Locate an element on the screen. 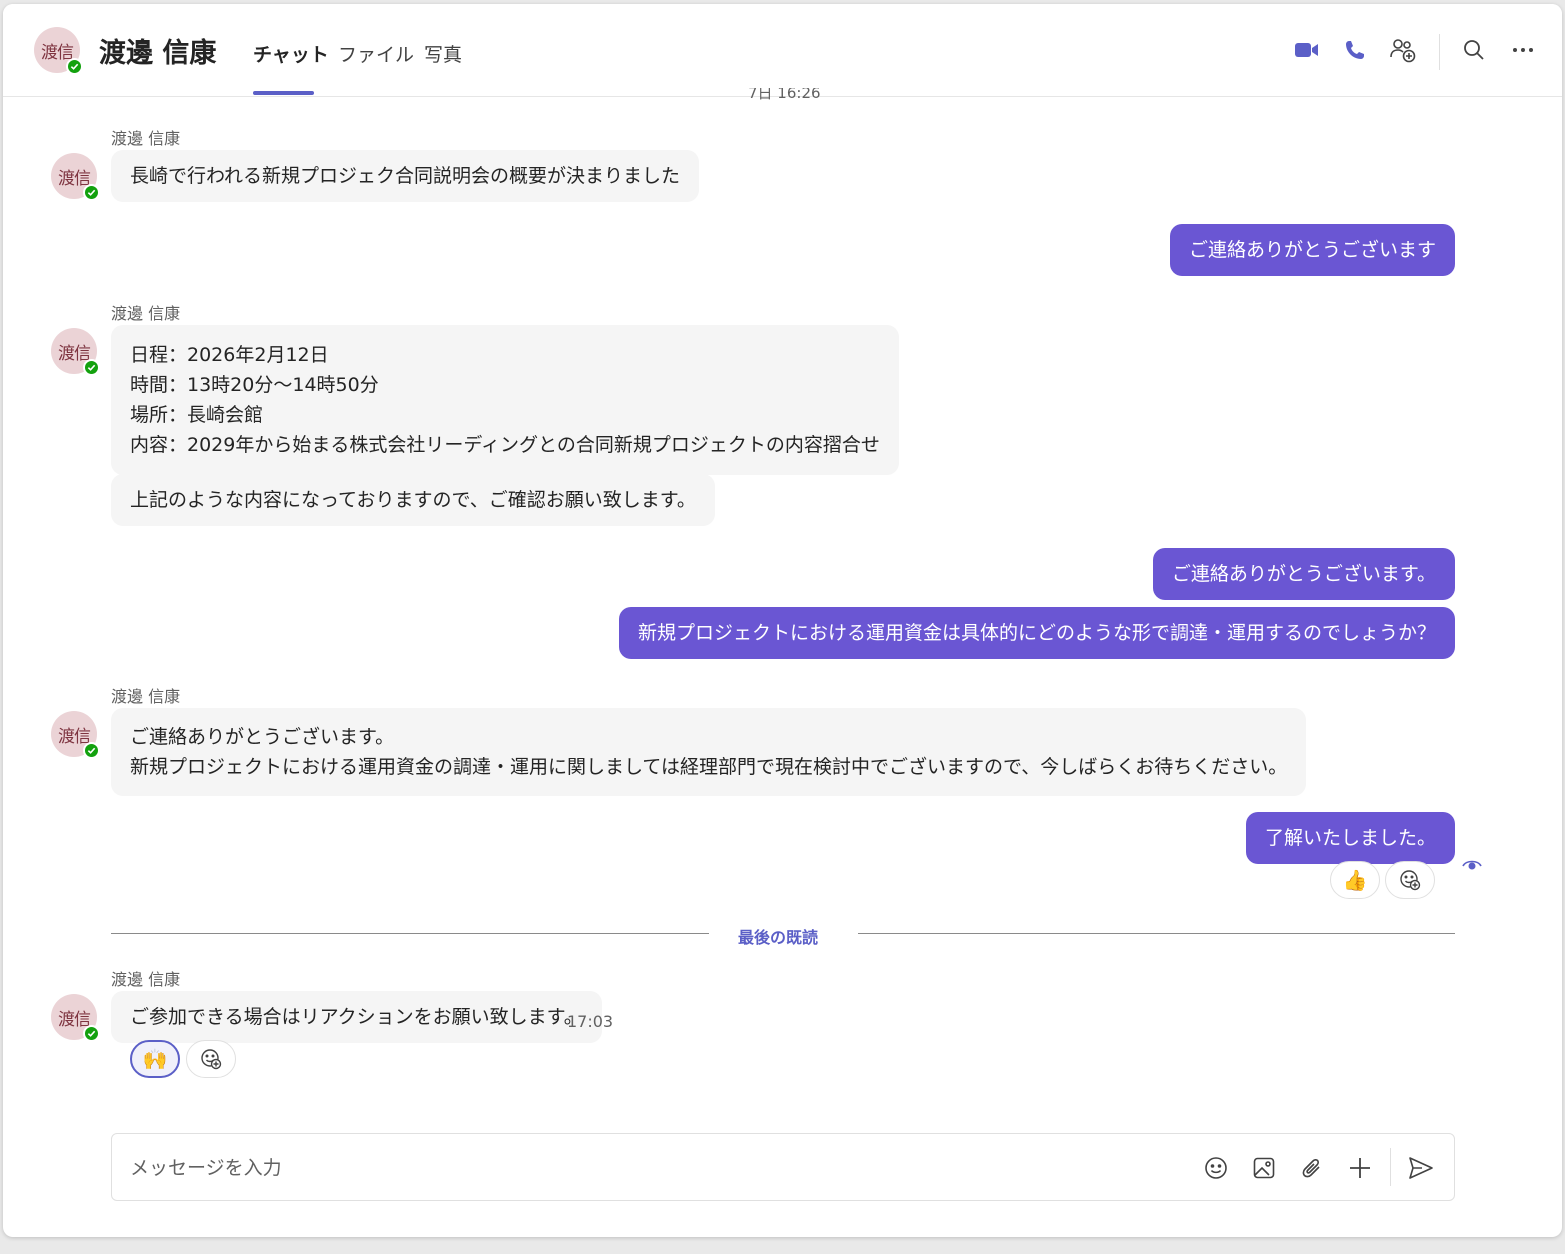  my-message-bubble: ご連絡ありがとうございます。 is located at coordinates (1303, 574).